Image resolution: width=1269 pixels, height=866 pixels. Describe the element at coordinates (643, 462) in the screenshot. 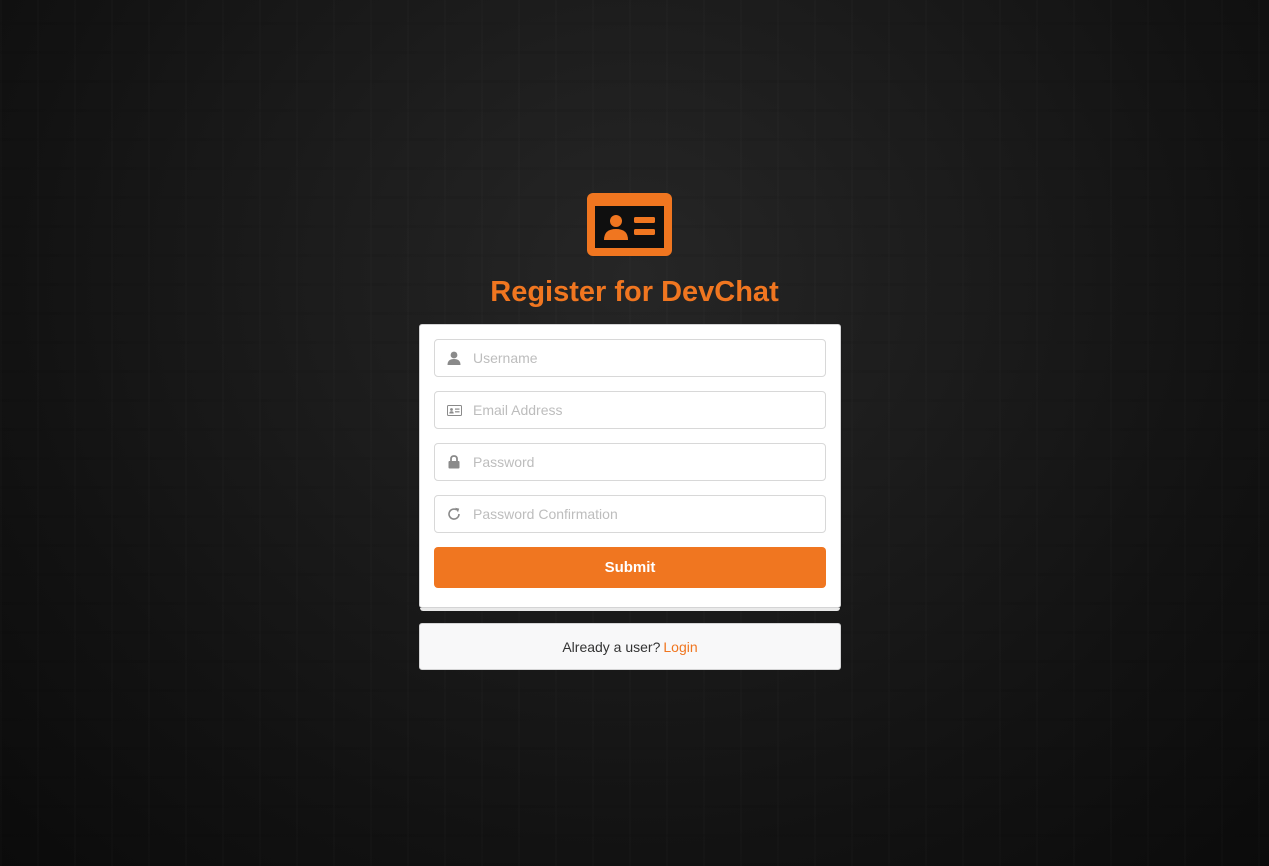

I see `password-input` at that location.